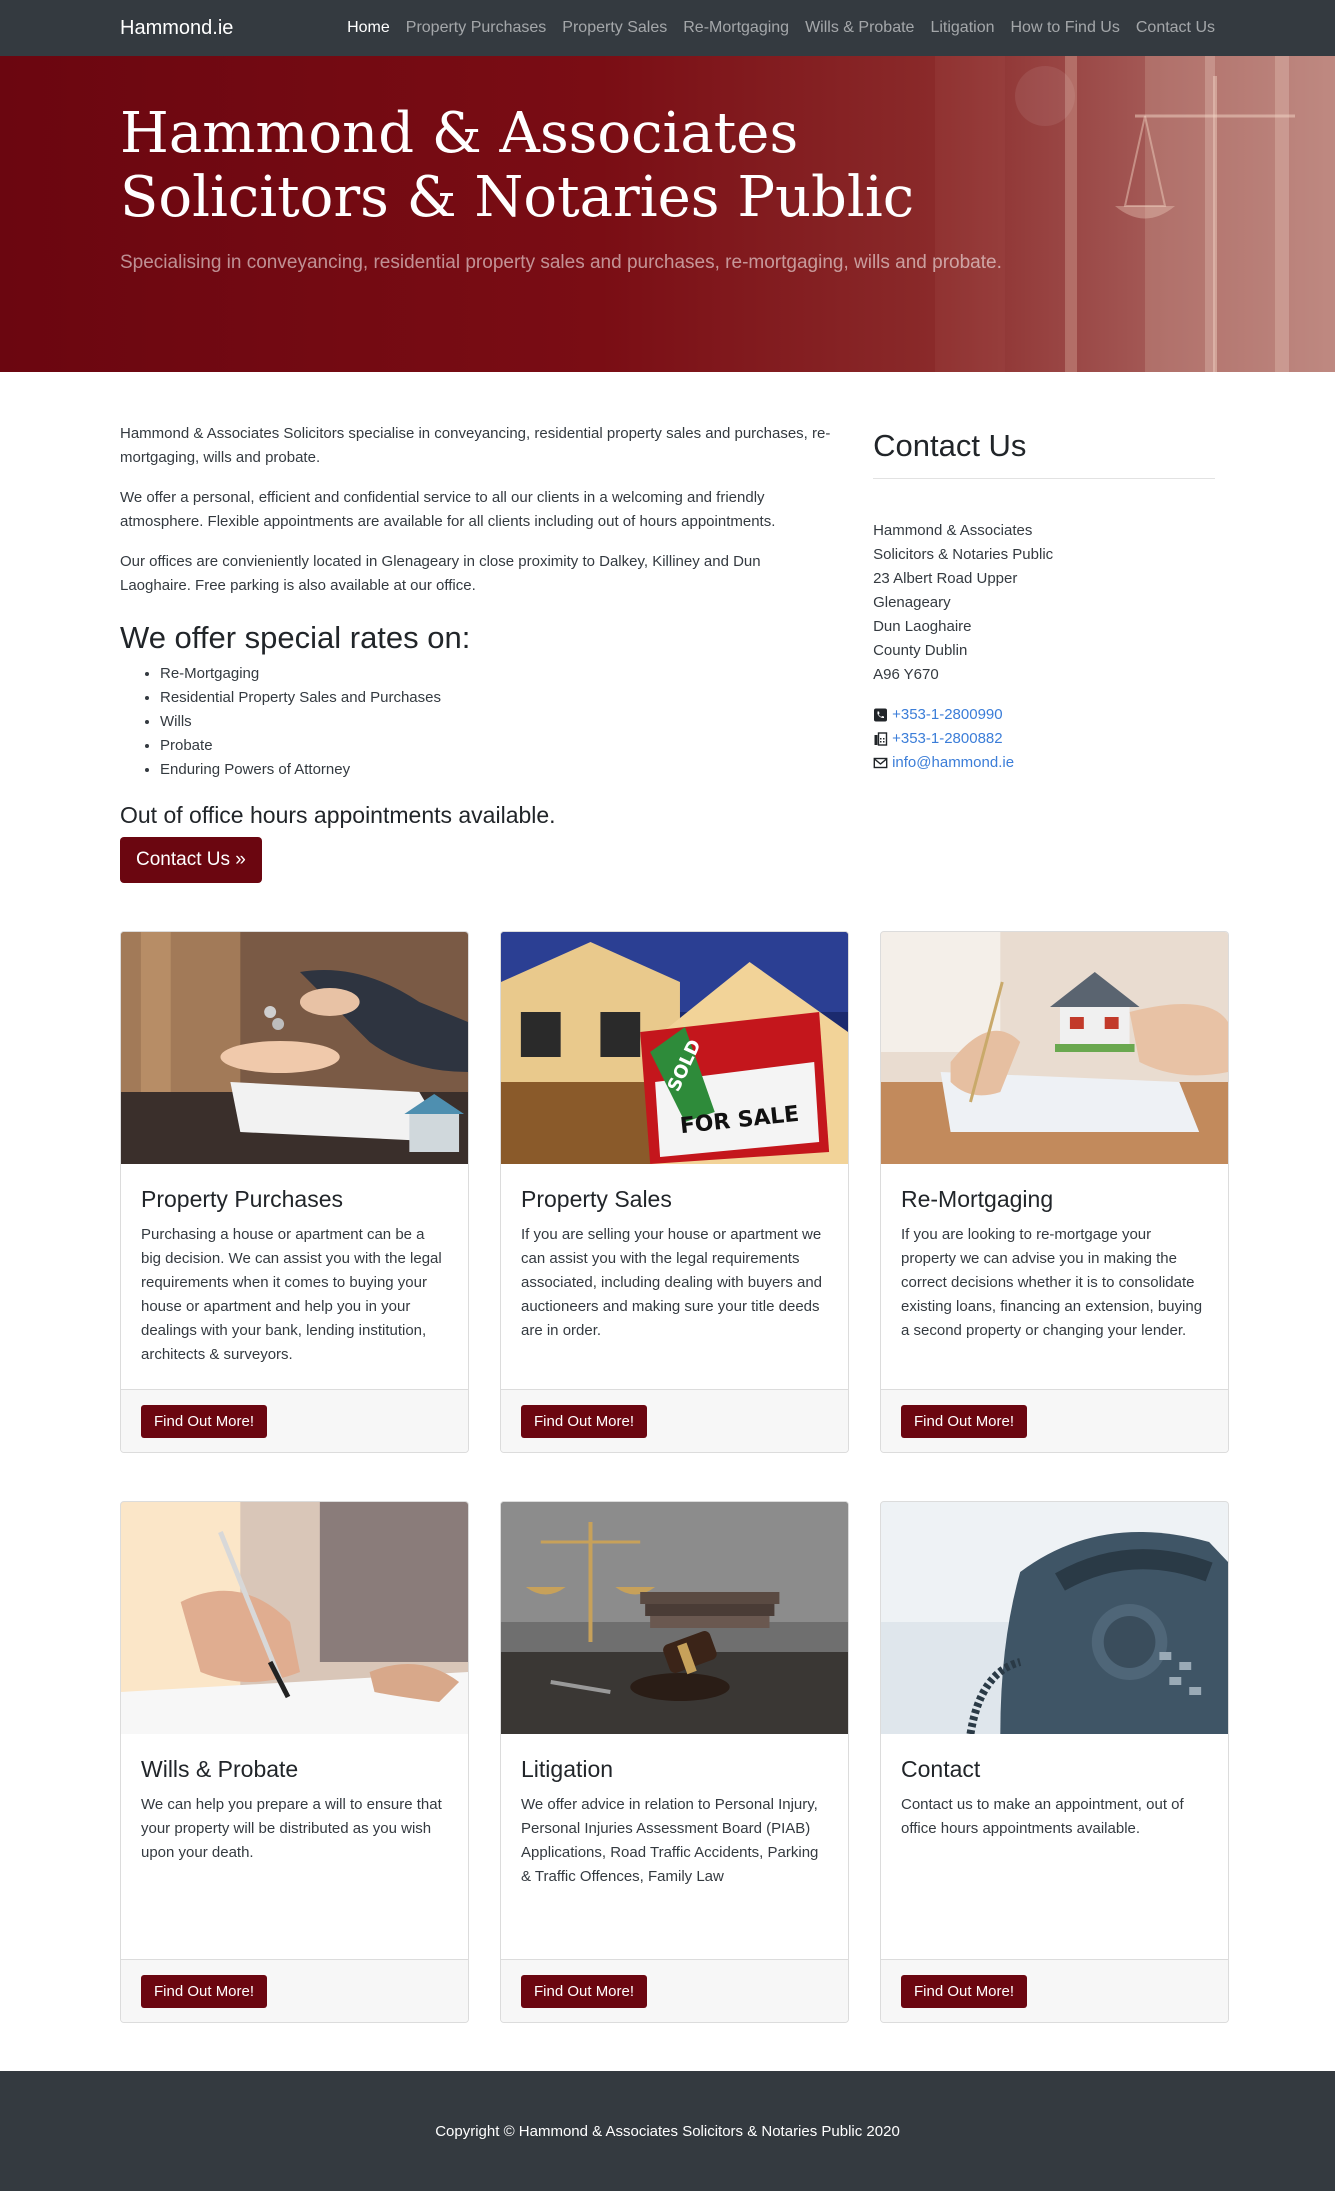  I want to click on signing-document-image, so click(294, 1618).